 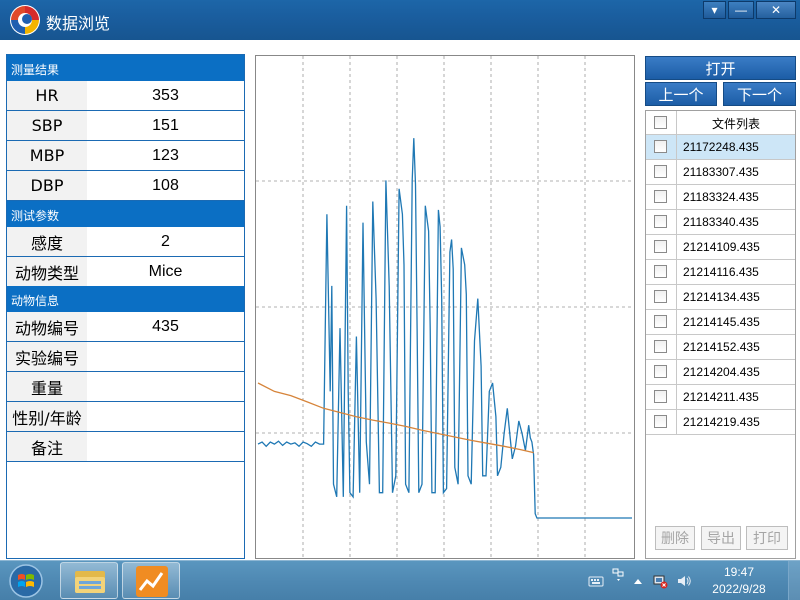 What do you see at coordinates (125, 272) in the screenshot?
I see `test-row-animal-type: 动物类型 Mice` at bounding box center [125, 272].